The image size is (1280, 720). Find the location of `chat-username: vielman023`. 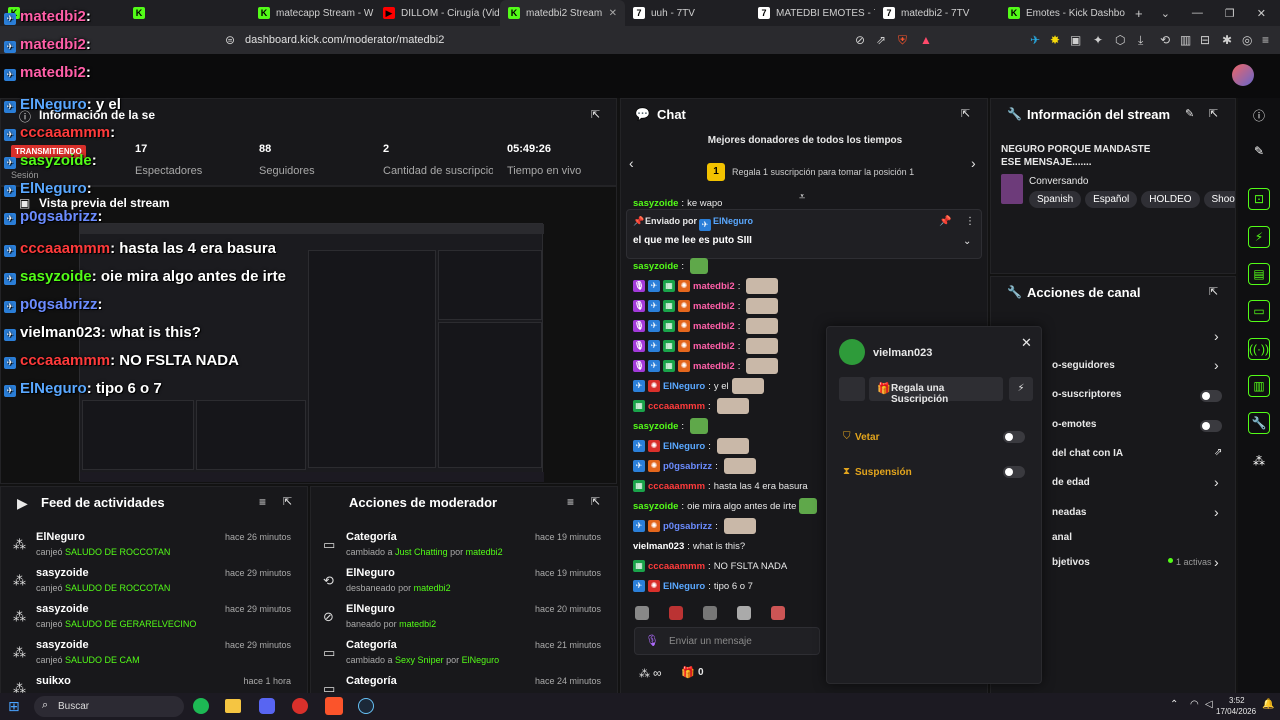

chat-username: vielman023 is located at coordinates (658, 546).